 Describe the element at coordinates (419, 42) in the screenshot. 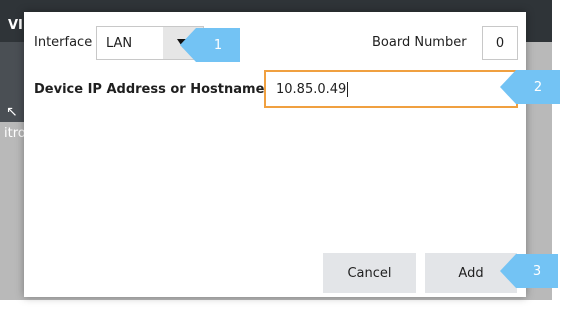

I see `board-number-label: Board Number` at that location.